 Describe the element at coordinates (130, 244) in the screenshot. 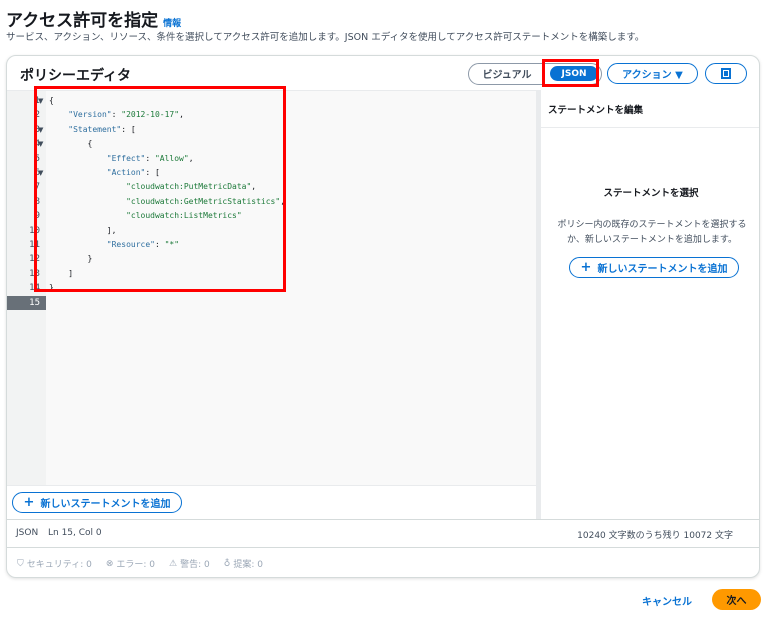

I see `code-token: "Resource"` at that location.